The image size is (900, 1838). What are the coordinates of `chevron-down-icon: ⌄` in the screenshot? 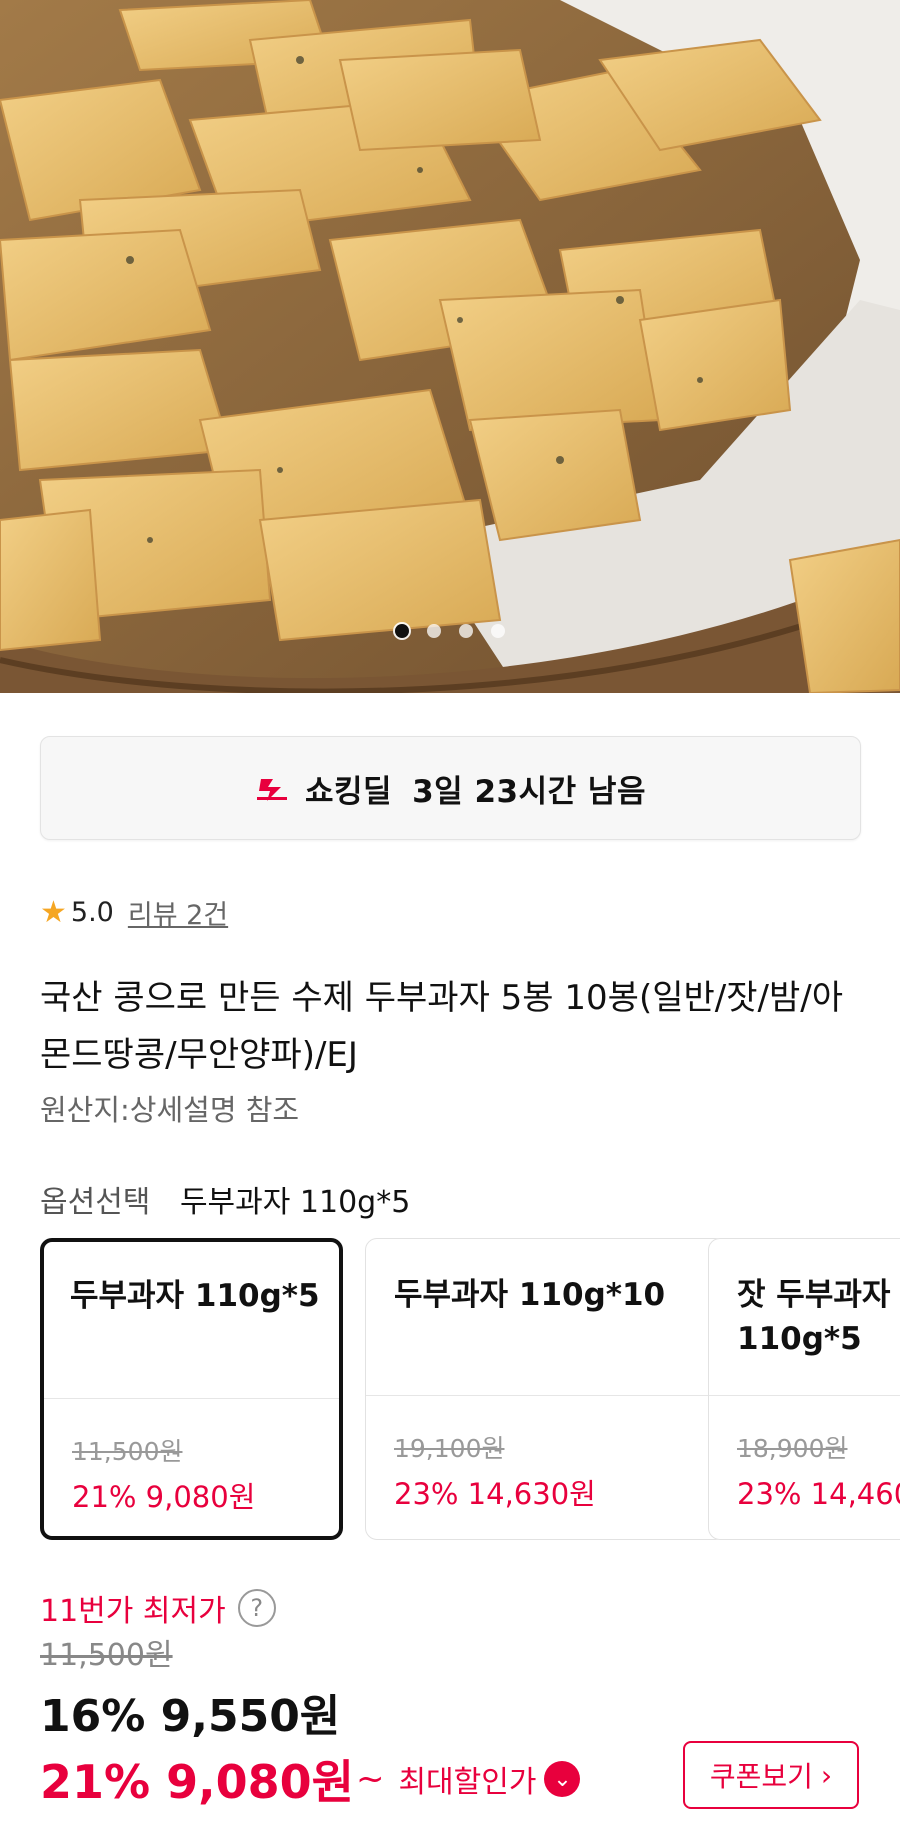 It's located at (562, 1779).